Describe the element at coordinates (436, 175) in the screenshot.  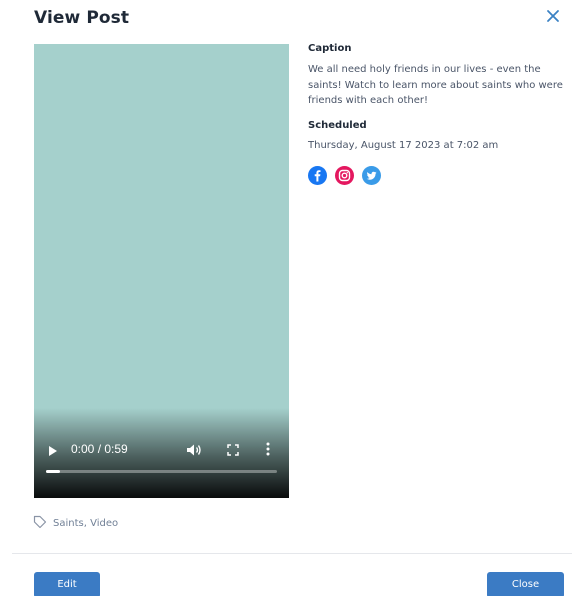
I see `platform-list` at that location.